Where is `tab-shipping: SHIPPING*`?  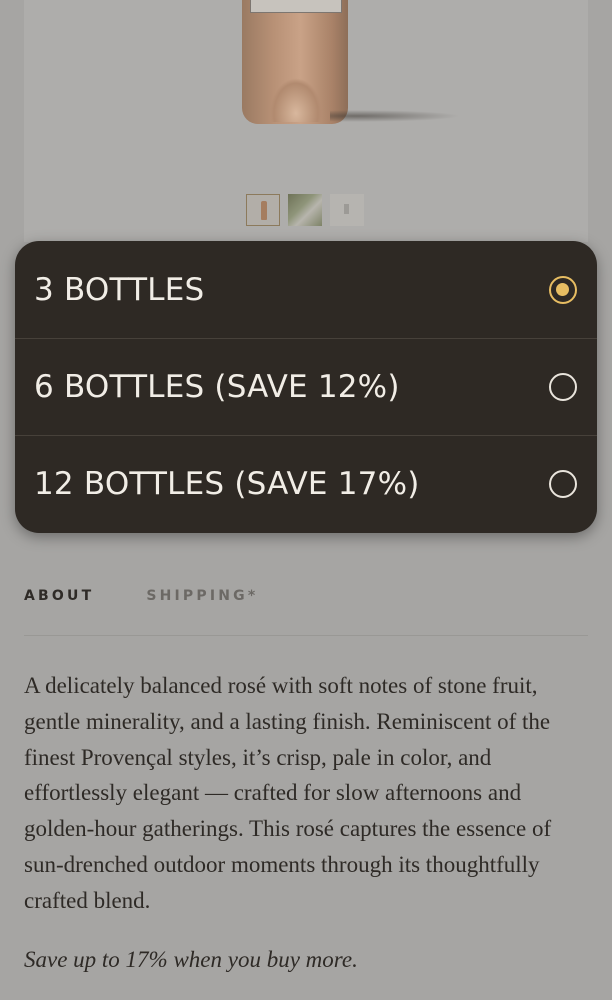 tab-shipping: SHIPPING* is located at coordinates (202, 611).